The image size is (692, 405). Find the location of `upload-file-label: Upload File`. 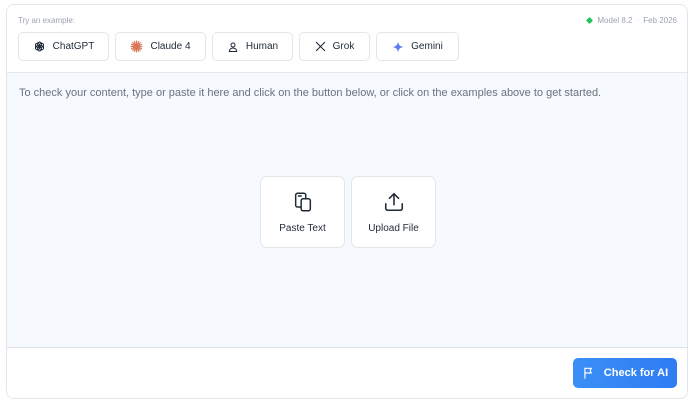

upload-file-label: Upload File is located at coordinates (393, 228).